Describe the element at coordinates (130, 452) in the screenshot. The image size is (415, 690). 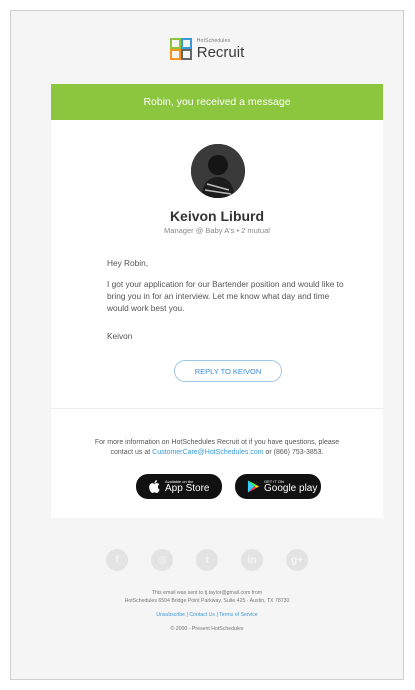
I see `contact-info-prefix: contact us at` at that location.